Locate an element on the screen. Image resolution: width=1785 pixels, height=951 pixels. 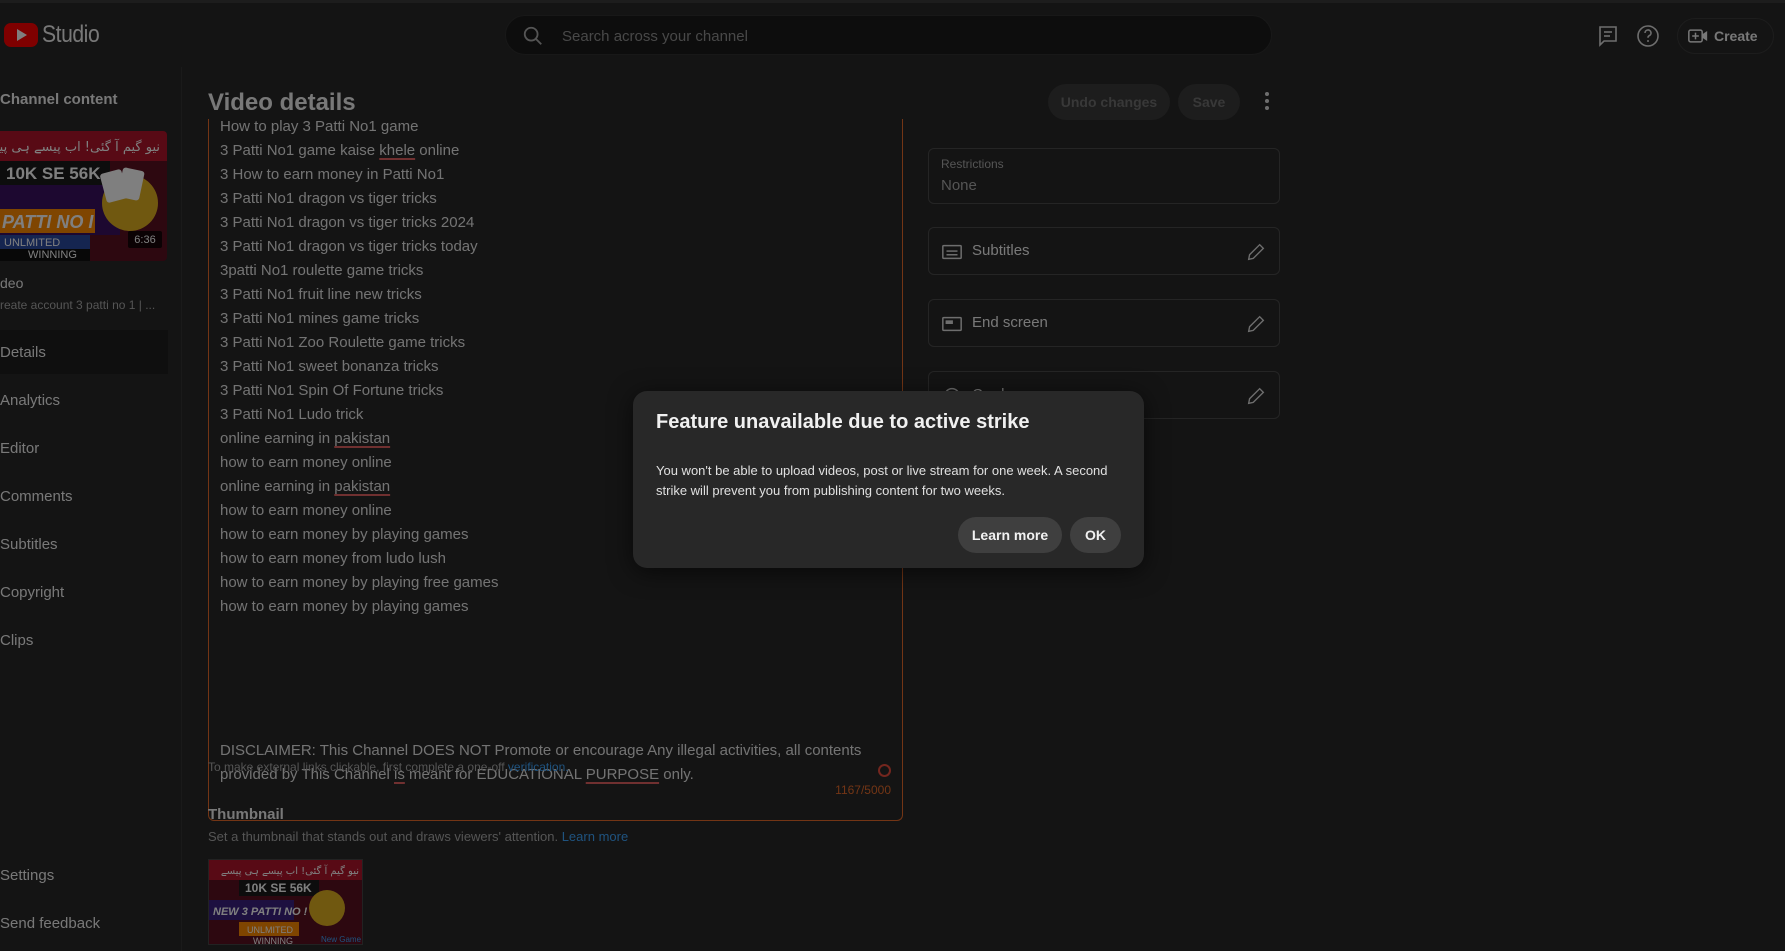
dialog-title: Feature unavailable due to active strike is located at coordinates (843, 422).